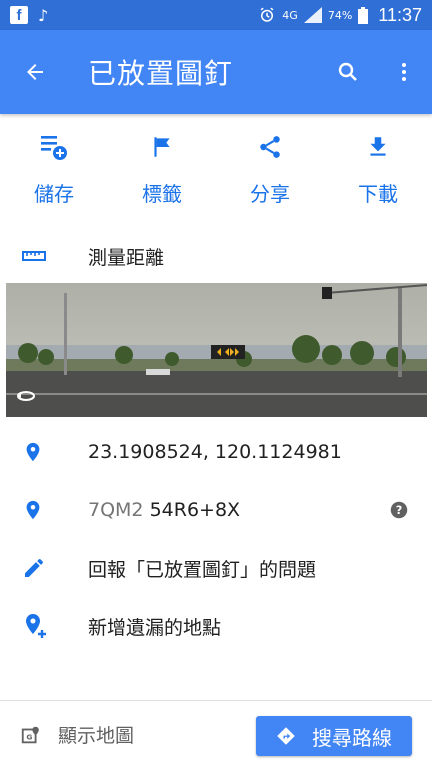 Image resolution: width=432 pixels, height=768 pixels. Describe the element at coordinates (26, 396) in the screenshot. I see `rotate-360-icon` at that location.